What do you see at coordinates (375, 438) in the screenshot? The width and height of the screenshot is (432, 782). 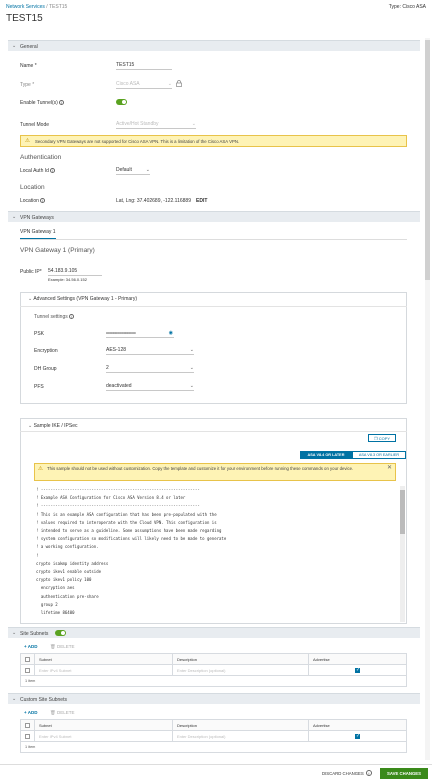 I see `copy-icon: ❐` at bounding box center [375, 438].